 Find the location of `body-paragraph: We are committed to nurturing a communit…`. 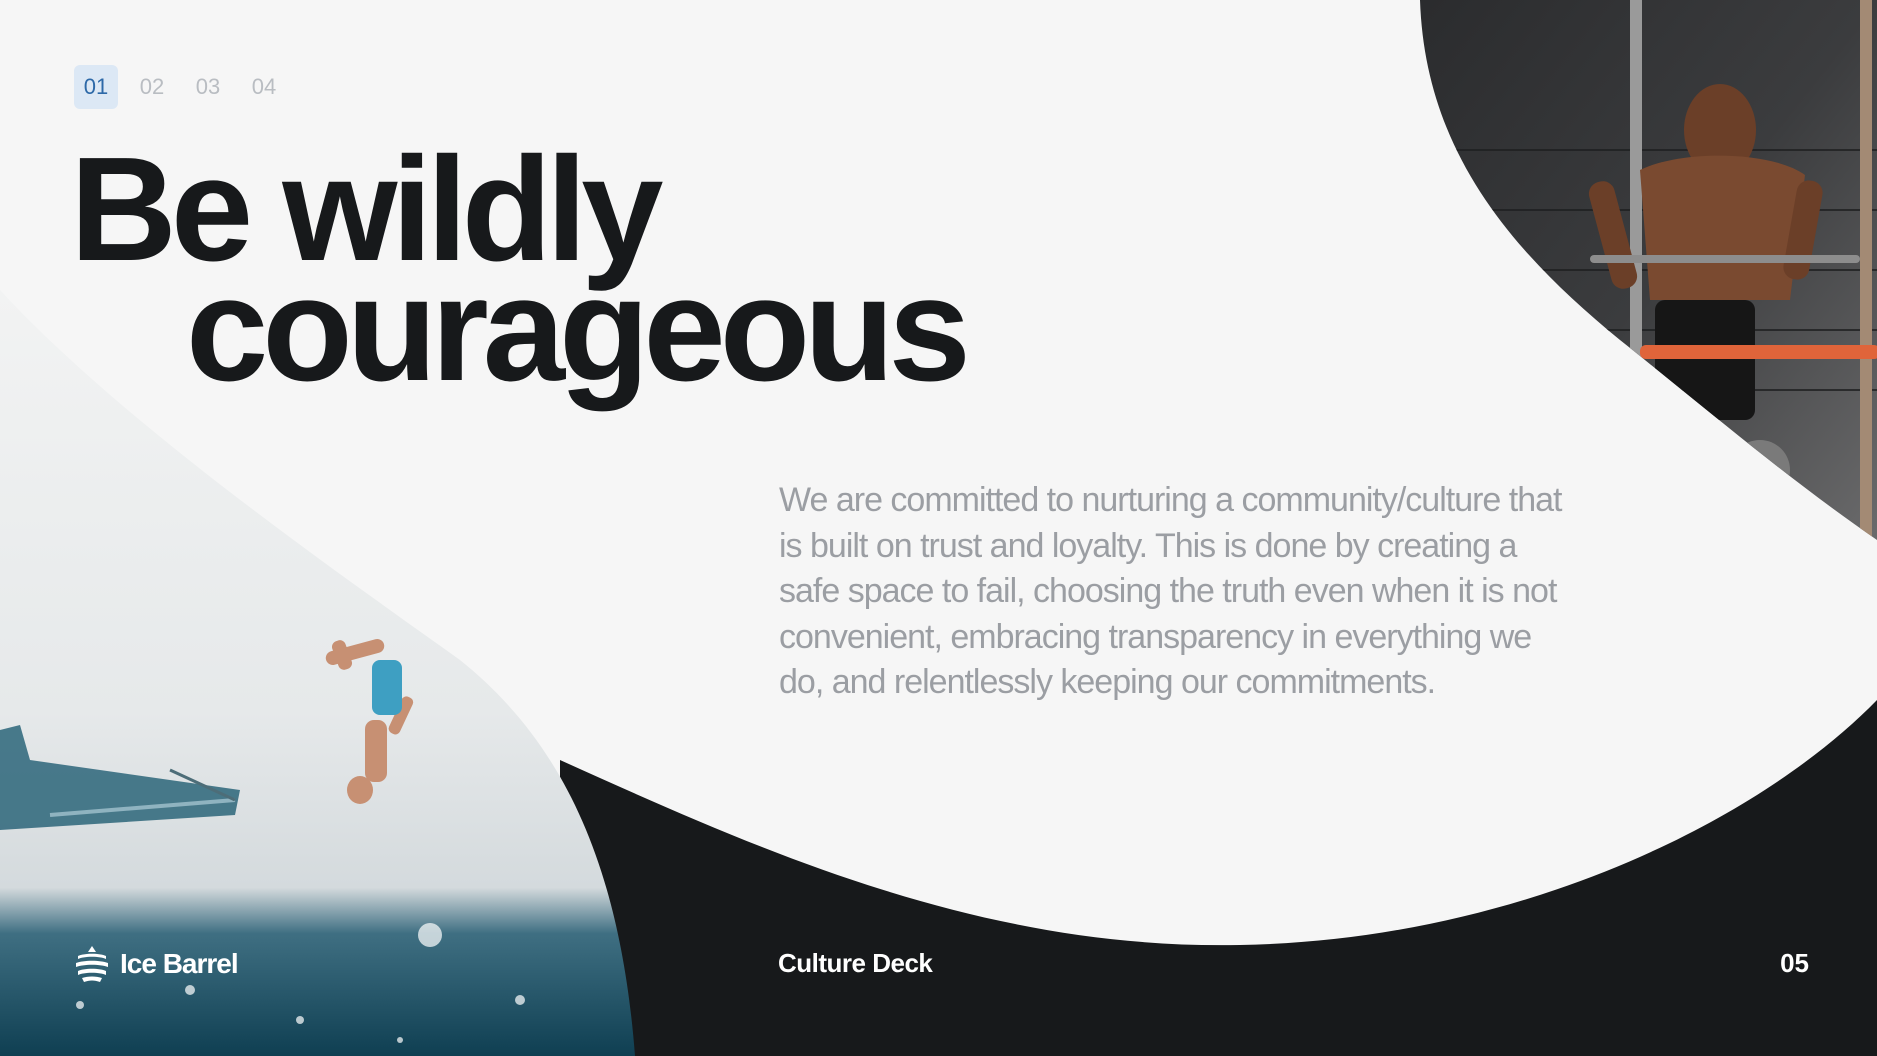

body-paragraph: We are committed to nurturing a communit… is located at coordinates (1171, 591).